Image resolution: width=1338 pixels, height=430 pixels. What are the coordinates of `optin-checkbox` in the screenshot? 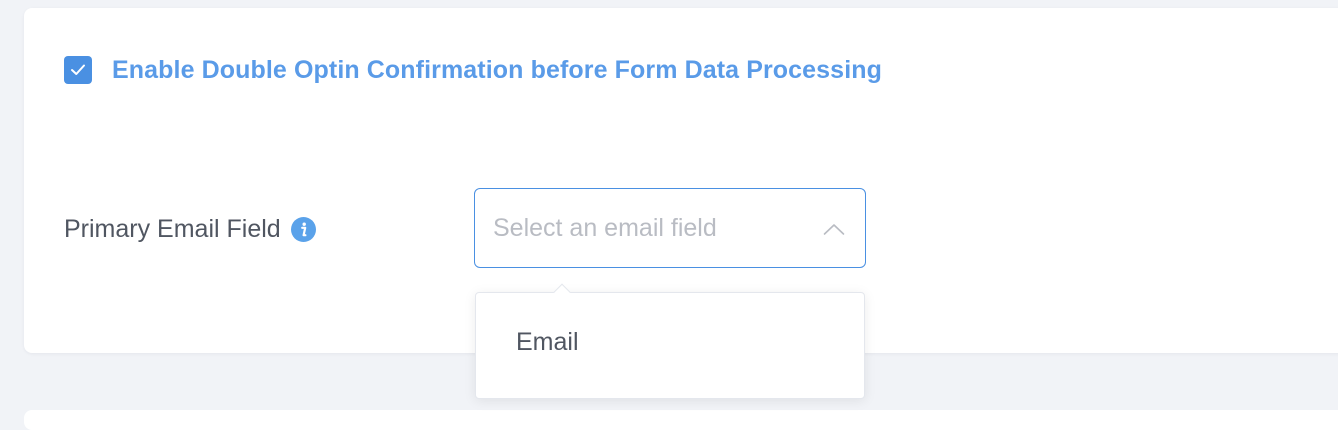 It's located at (78, 70).